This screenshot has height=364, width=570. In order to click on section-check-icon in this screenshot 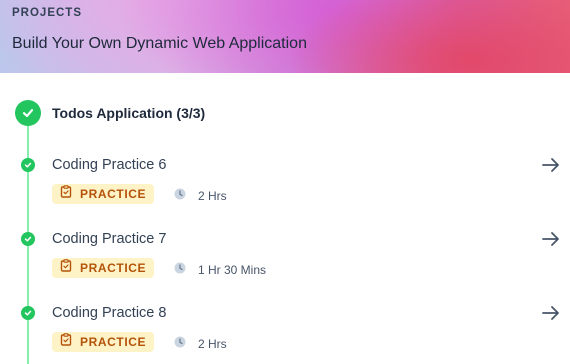, I will do `click(28, 113)`.